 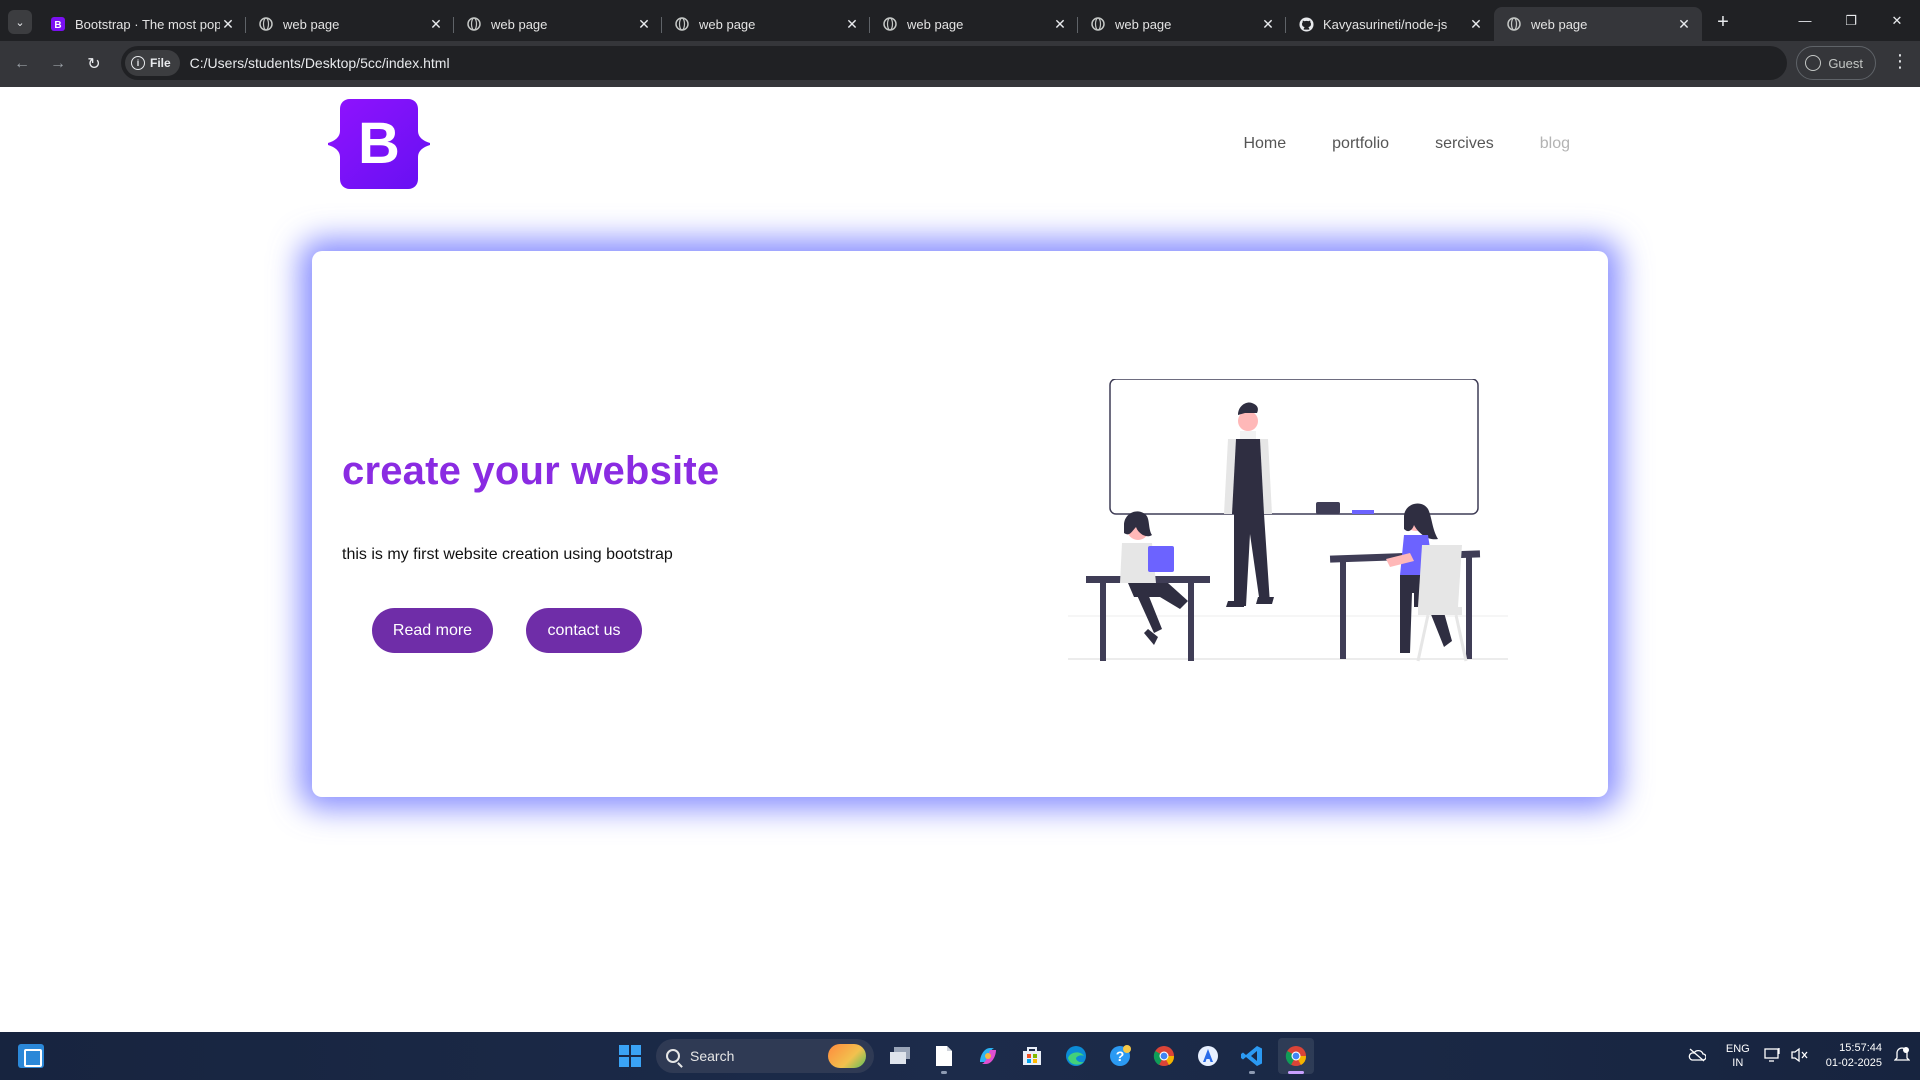 What do you see at coordinates (531, 471) in the screenshot?
I see `hero-title: create your website` at bounding box center [531, 471].